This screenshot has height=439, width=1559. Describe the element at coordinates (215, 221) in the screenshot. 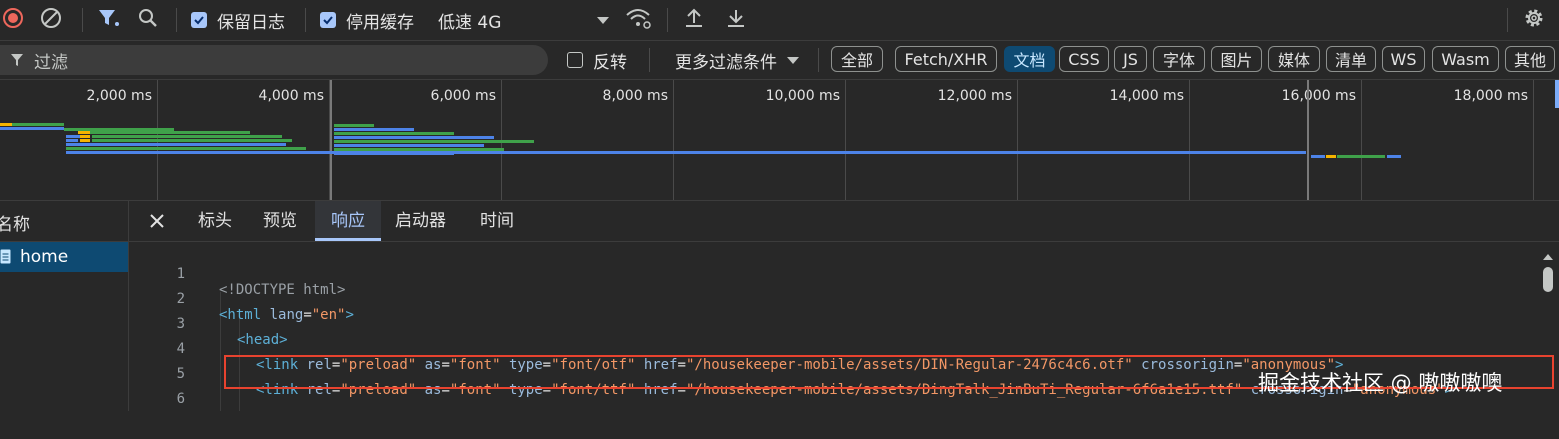

I see `tab-headers: 标头` at that location.